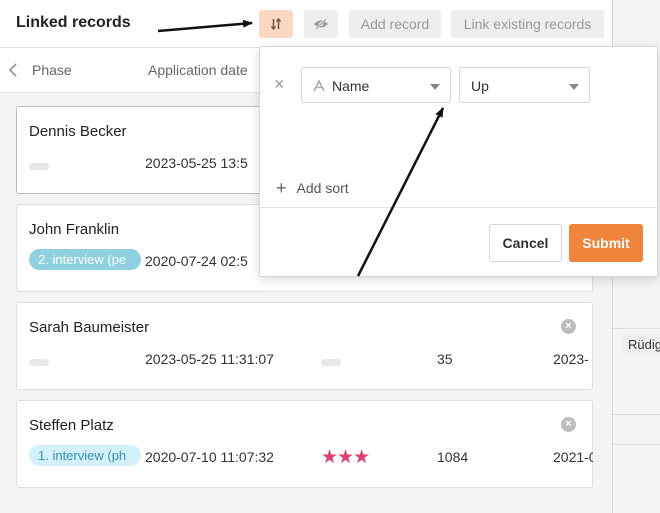  Describe the element at coordinates (198, 70) in the screenshot. I see `column-application-date: Application date` at that location.